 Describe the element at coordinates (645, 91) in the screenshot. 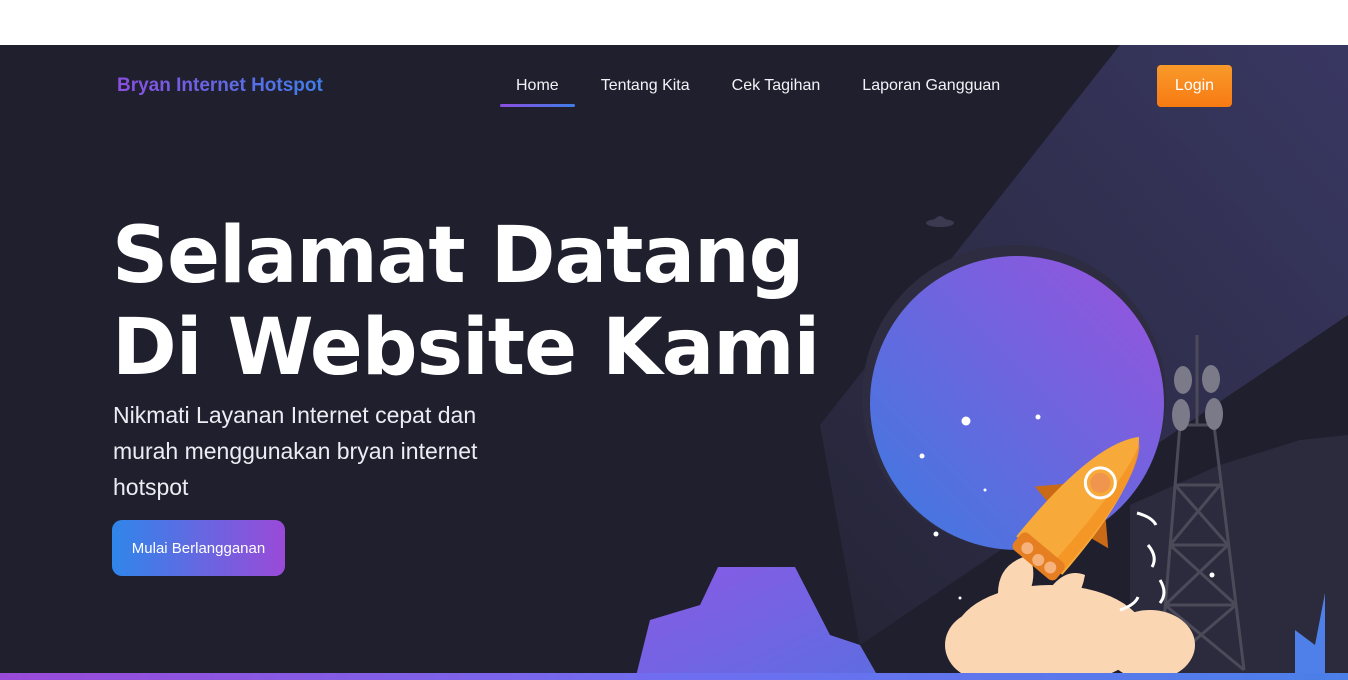

I see `nav-link-tentang-kita: Tentang Kita` at that location.